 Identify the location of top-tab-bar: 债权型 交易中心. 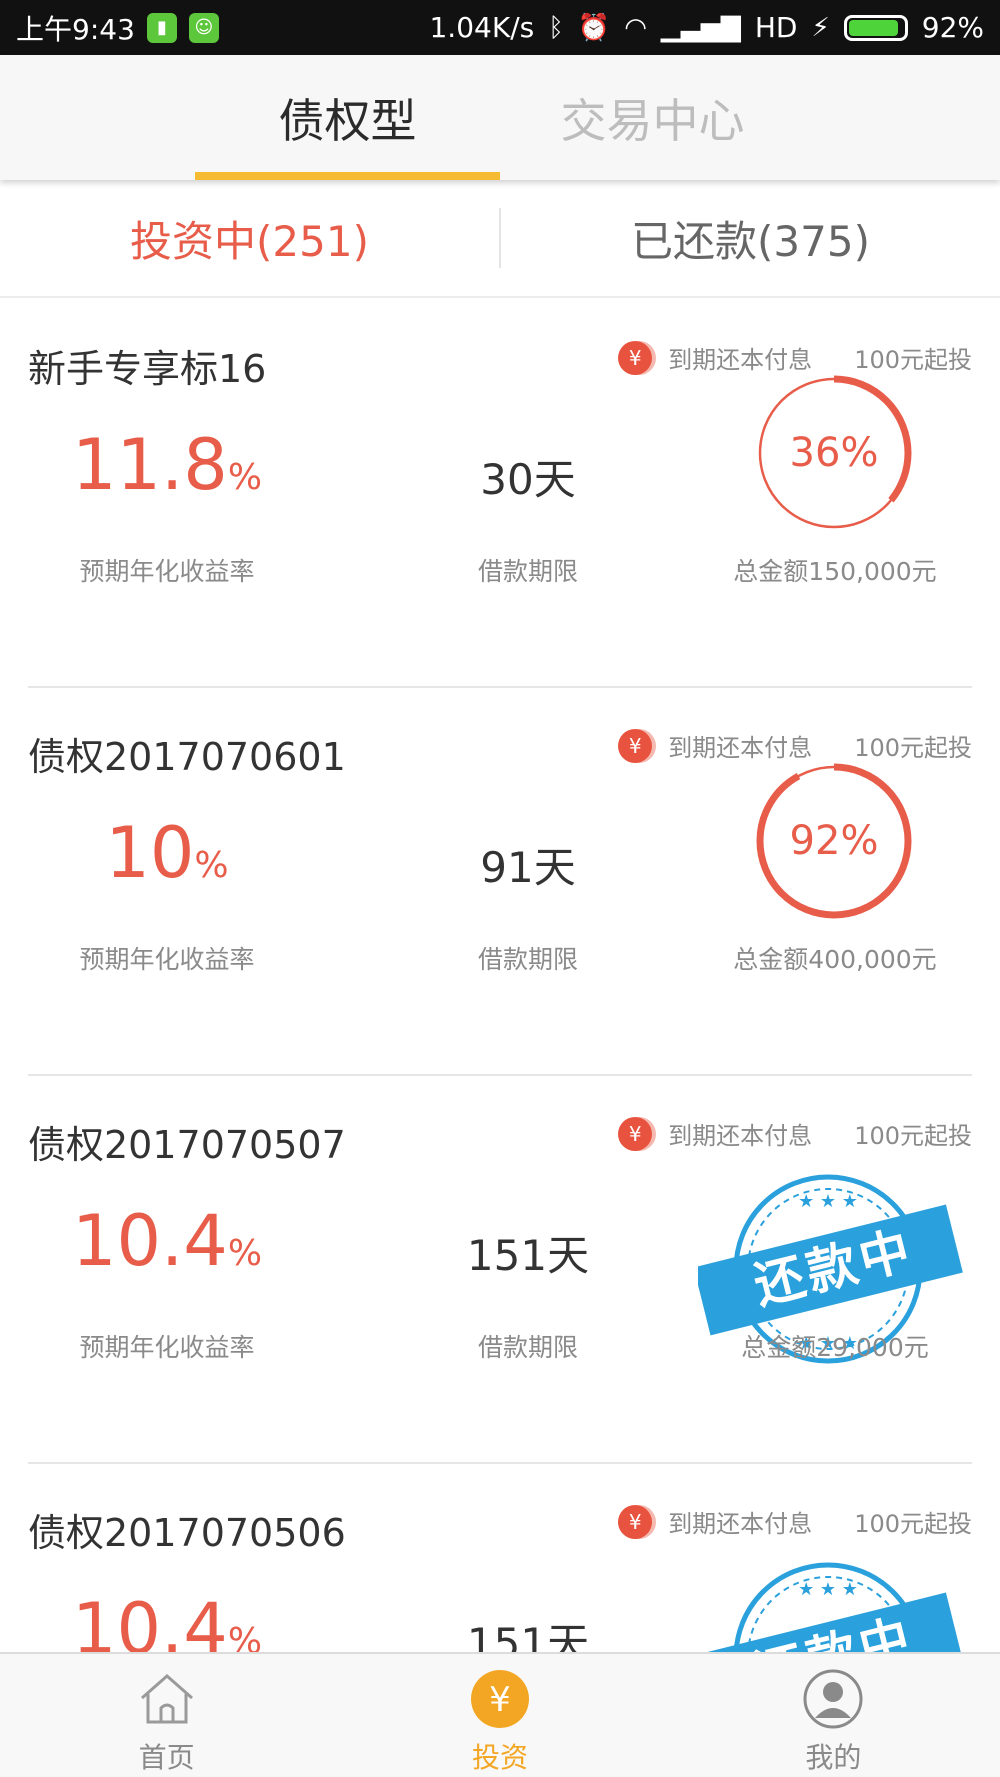
(500, 117).